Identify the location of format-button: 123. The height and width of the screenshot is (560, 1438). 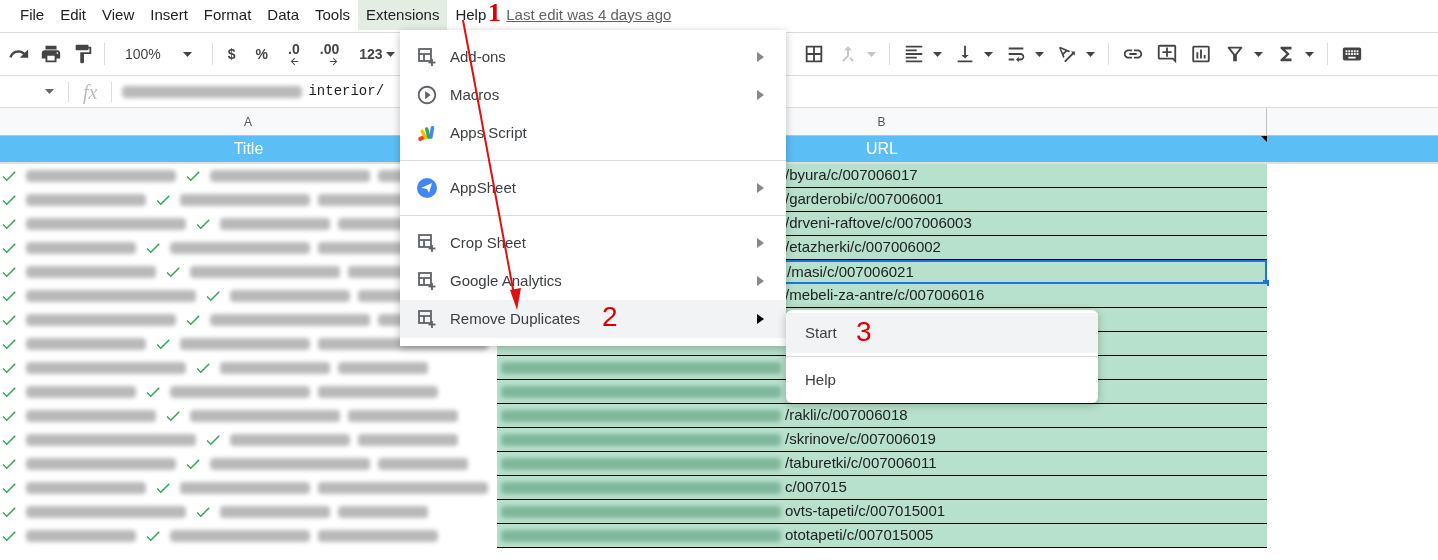
(377, 54).